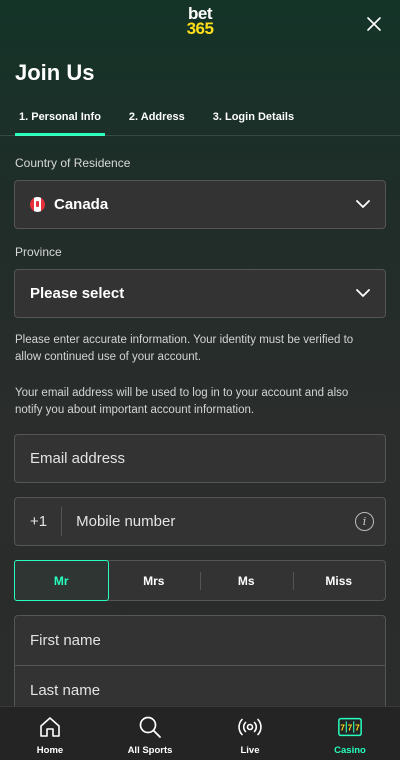  What do you see at coordinates (200, 458) in the screenshot?
I see `email-field: Email address` at bounding box center [200, 458].